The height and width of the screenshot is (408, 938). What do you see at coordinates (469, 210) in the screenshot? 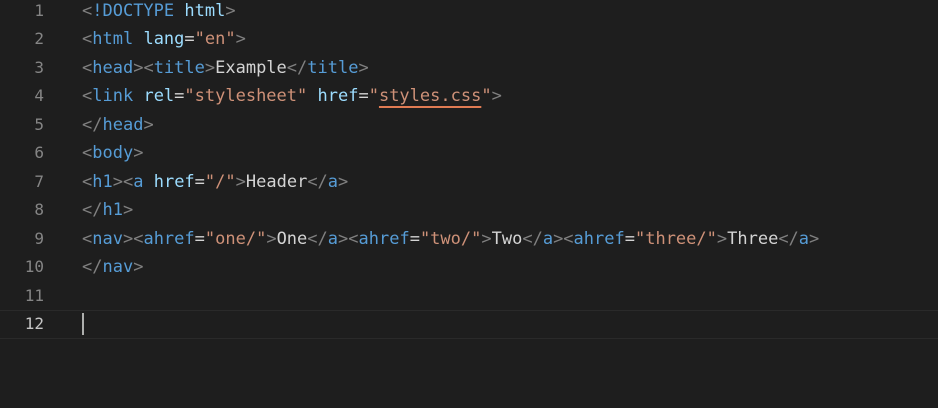
I see `editor-line: 8 </h1>` at bounding box center [469, 210].